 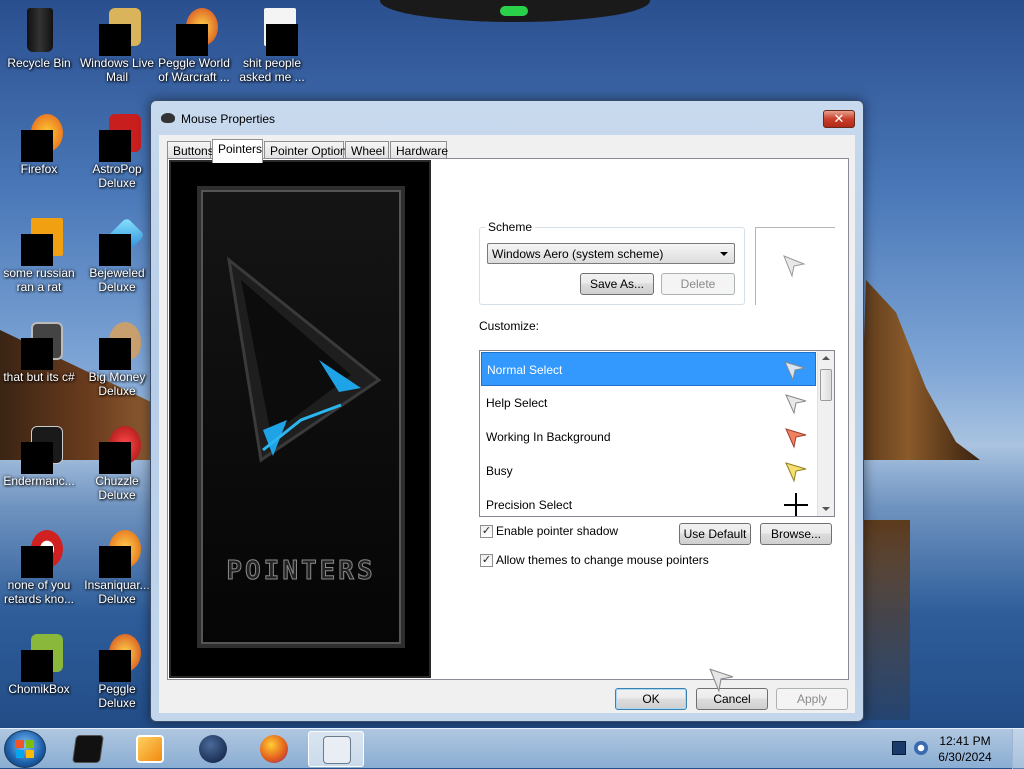 I want to click on allow-themes-label: Allow themes to change mouse pointers, so click(x=602, y=560).